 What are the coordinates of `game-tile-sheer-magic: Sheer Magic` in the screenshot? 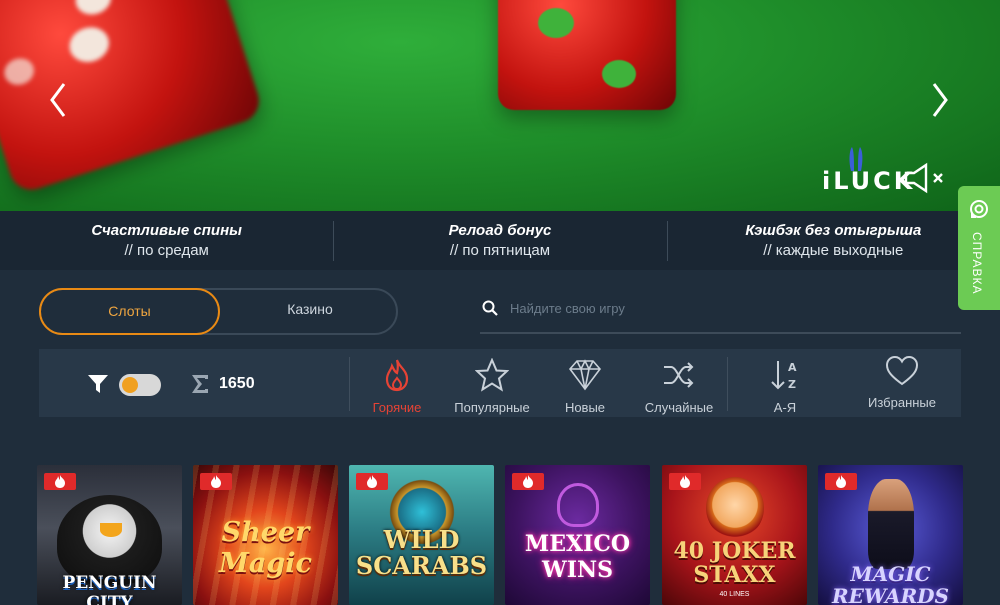 It's located at (265, 535).